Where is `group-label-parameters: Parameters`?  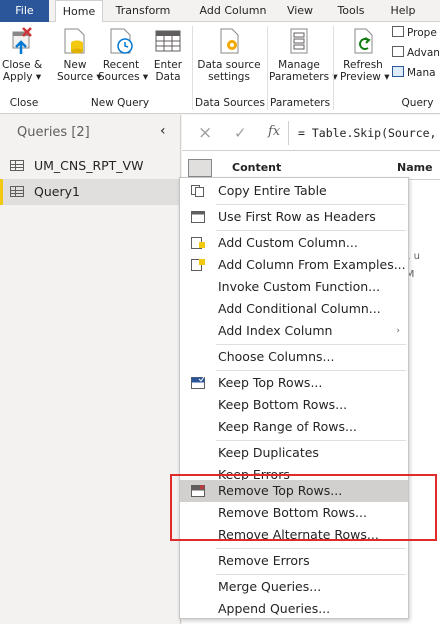
group-label-parameters: Parameters is located at coordinates (300, 103).